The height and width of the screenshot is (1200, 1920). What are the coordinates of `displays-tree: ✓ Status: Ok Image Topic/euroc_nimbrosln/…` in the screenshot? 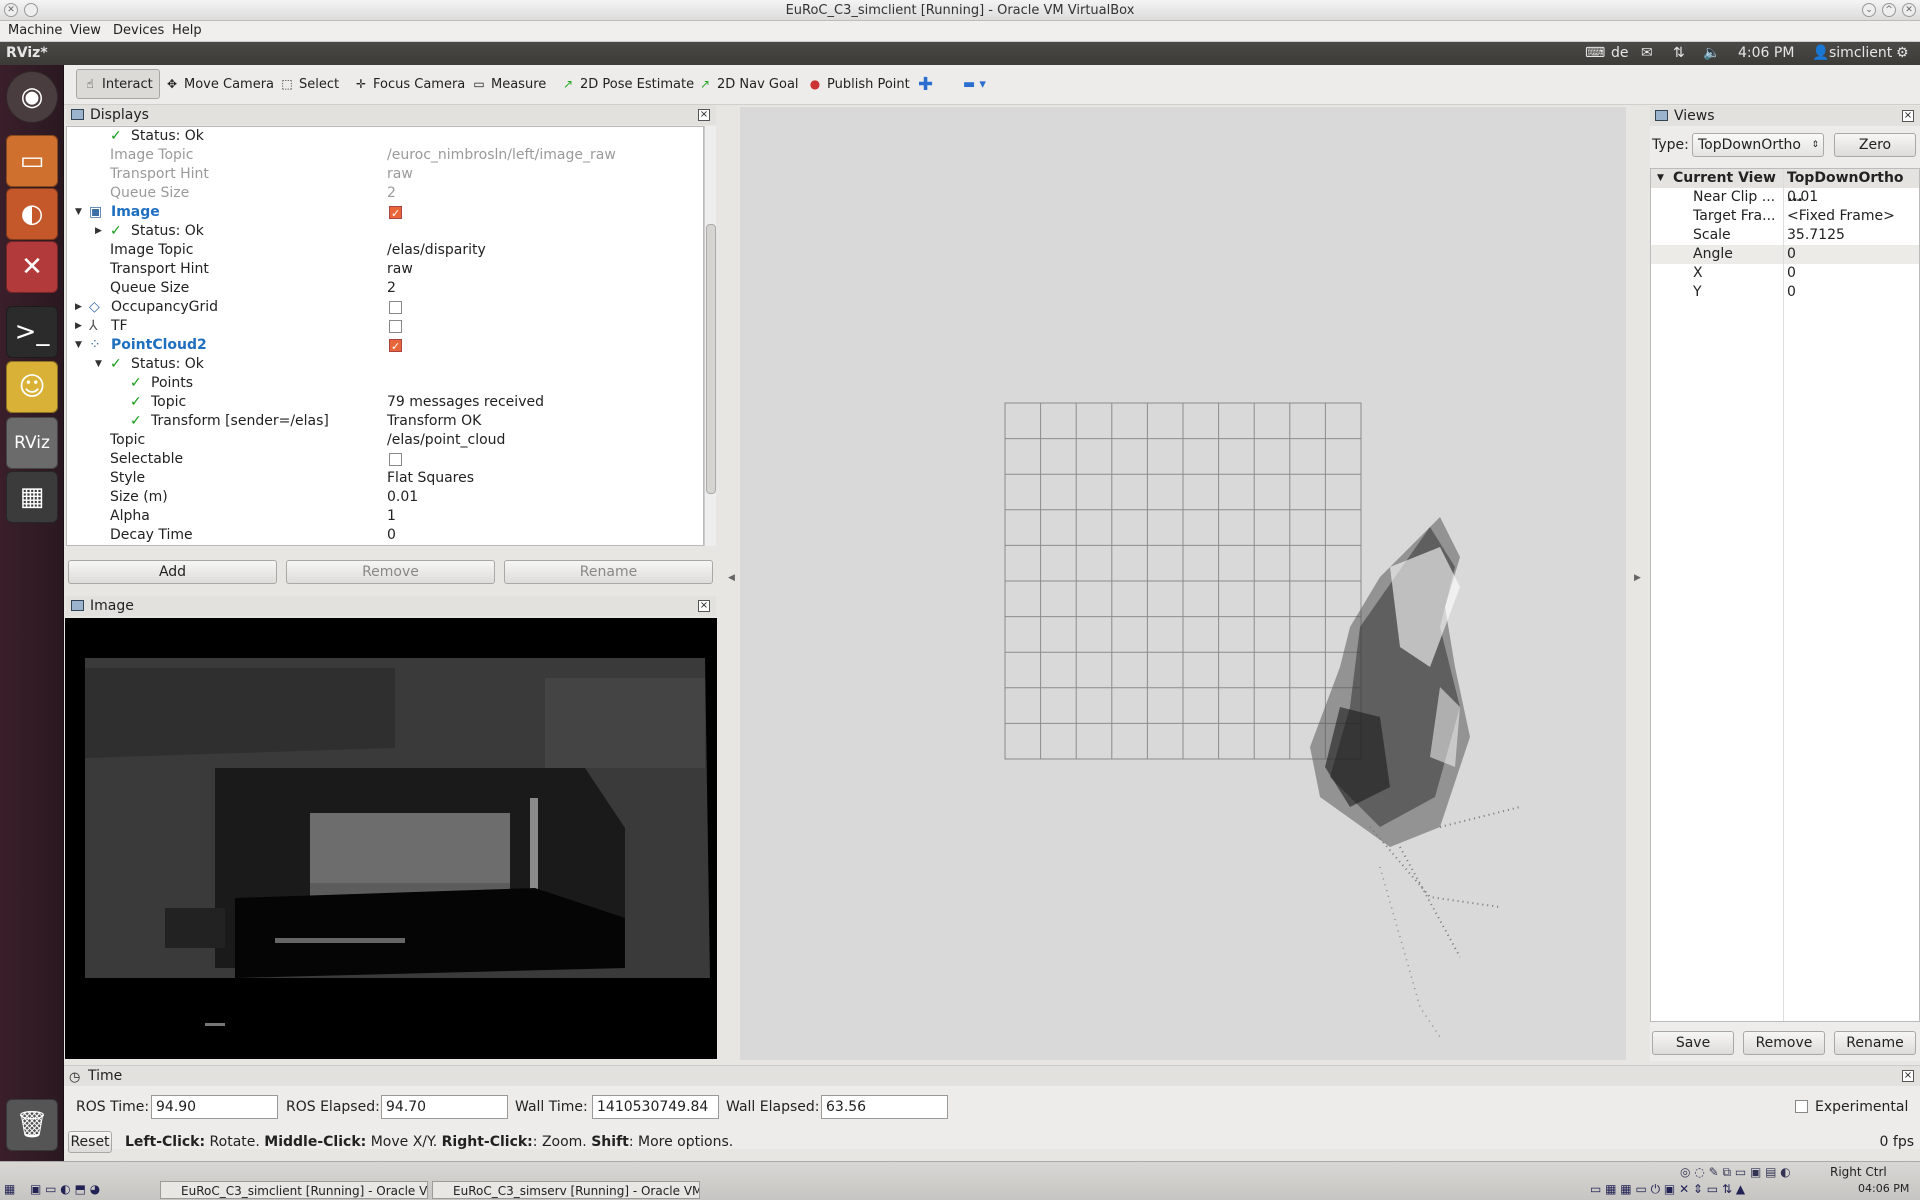 It's located at (385, 336).